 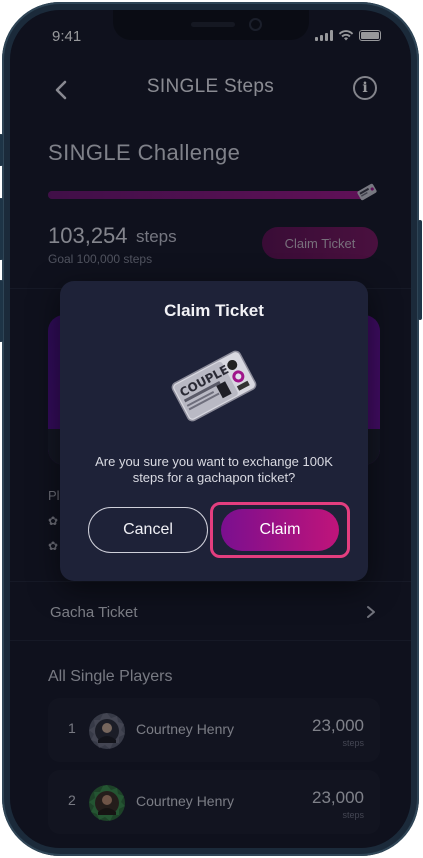 I want to click on power-button, so click(x=420, y=270).